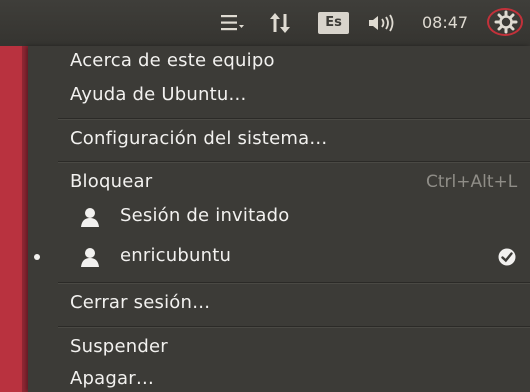  I want to click on volume-icon, so click(384, 23).